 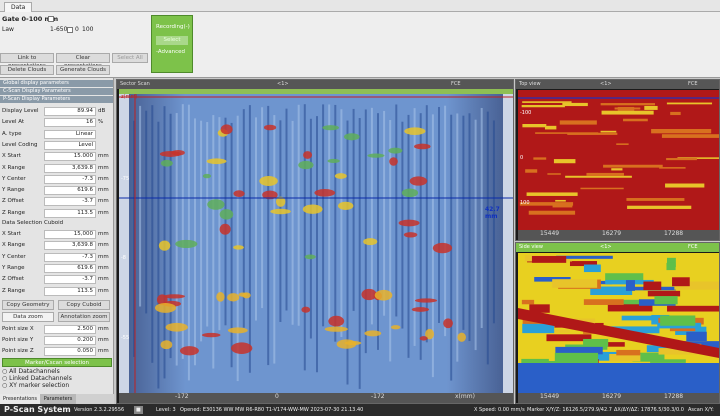 I want to click on gate-checkbox, so click(x=51, y=19).